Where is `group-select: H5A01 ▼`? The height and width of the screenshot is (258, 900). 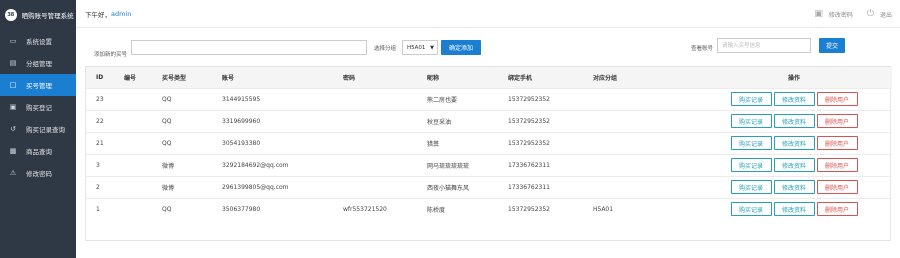
group-select: H5A01 ▼ is located at coordinates (420, 47).